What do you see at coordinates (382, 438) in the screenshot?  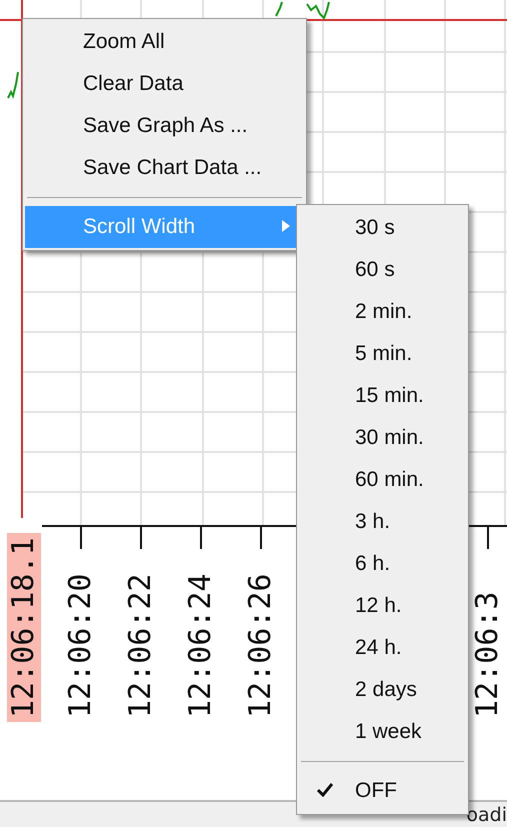 I see `menu-item: 30 min.` at bounding box center [382, 438].